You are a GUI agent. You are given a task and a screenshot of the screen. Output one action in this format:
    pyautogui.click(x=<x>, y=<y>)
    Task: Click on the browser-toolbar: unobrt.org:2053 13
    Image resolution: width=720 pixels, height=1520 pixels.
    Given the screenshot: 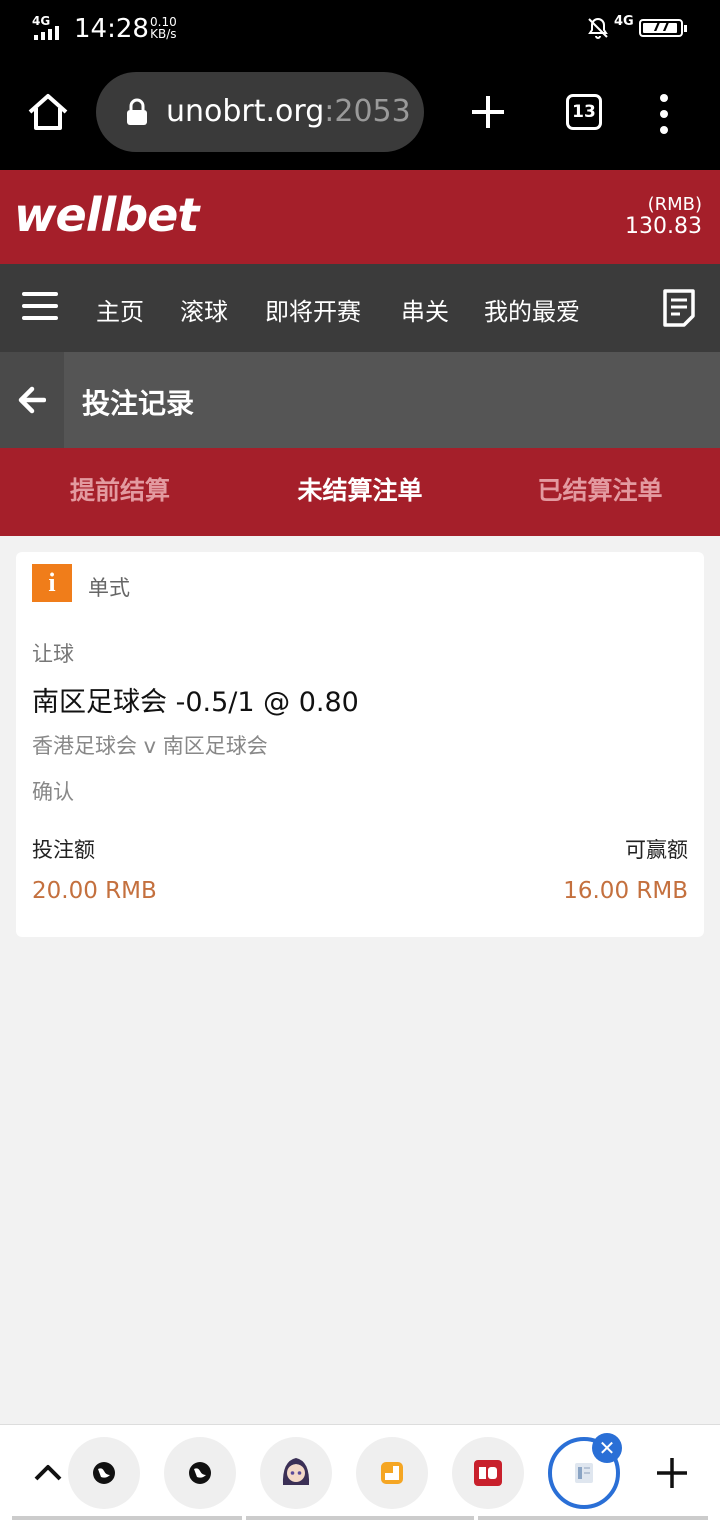 What is the action you would take?
    pyautogui.click(x=360, y=114)
    